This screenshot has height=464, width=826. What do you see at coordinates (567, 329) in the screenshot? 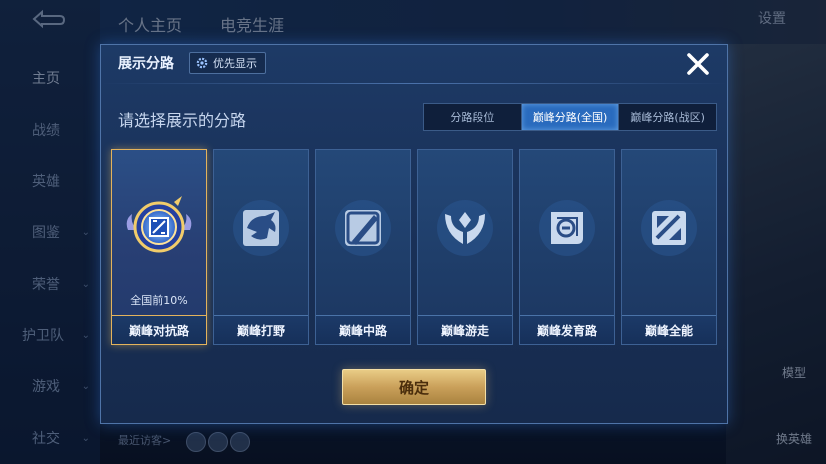
I see `lane-card-label: 巅峰发育路` at bounding box center [567, 329].